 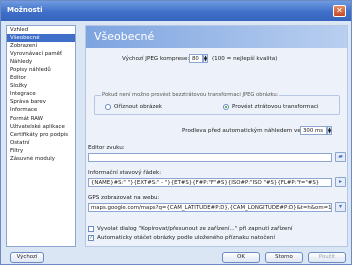 I want to click on sidebar-item-zobrazeni: Zobrazení, so click(x=41, y=46).